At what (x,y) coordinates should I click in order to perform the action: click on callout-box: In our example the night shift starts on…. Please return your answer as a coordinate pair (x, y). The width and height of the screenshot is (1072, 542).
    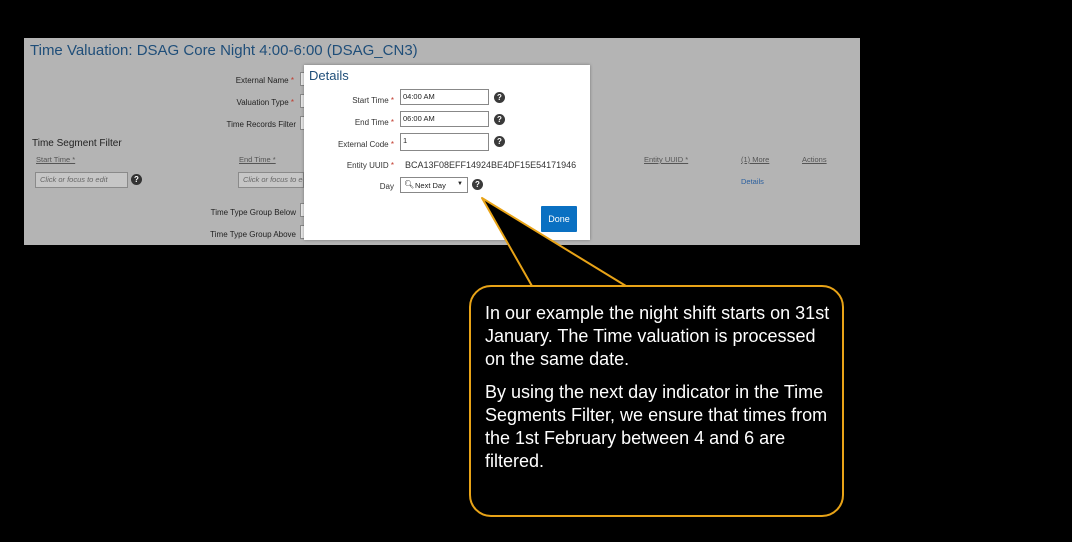
    Looking at the image, I should click on (656, 401).